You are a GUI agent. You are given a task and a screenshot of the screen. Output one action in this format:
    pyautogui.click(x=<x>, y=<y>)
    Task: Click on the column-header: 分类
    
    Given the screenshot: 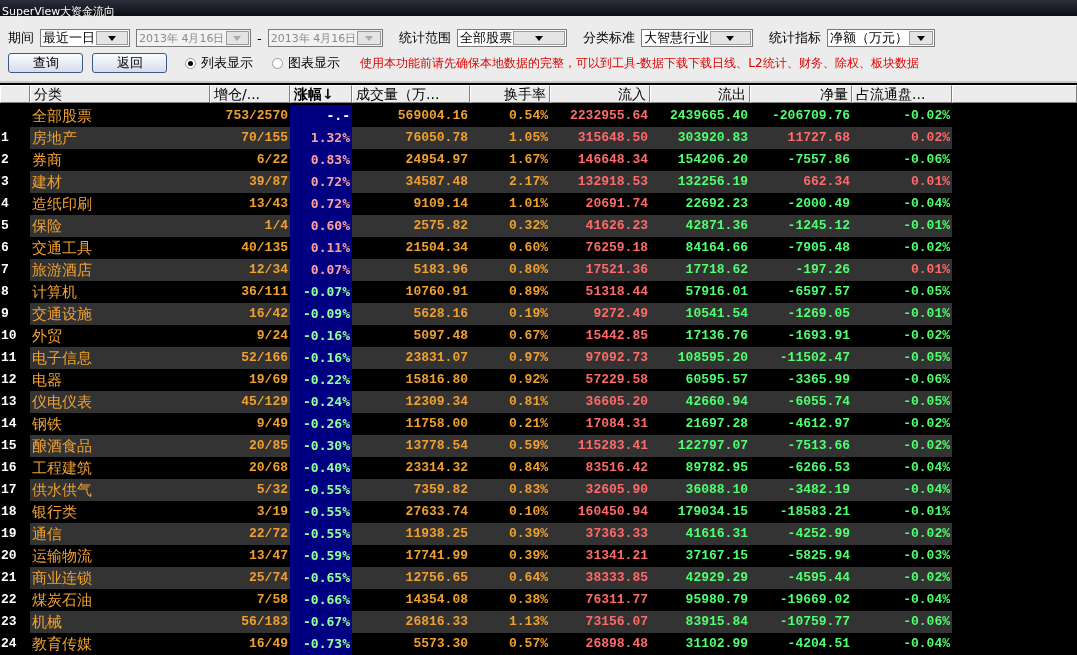 What is the action you would take?
    pyautogui.click(x=120, y=94)
    